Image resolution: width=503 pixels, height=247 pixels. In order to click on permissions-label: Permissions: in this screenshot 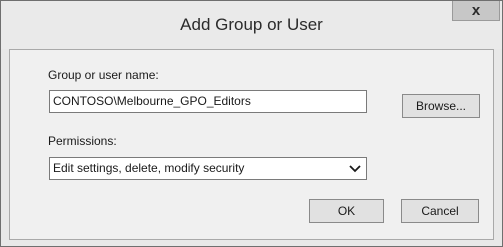, I will do `click(82, 141)`.